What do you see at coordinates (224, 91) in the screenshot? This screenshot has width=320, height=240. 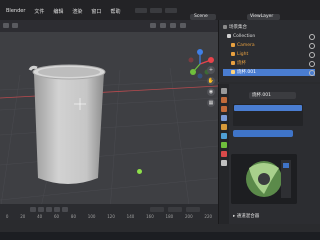 I see `tool-tab-icon` at bounding box center [224, 91].